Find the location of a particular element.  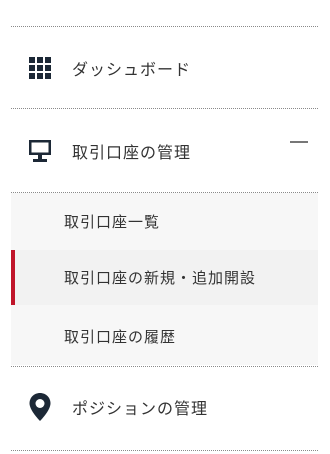

submenu-item-label: 取引口座の履歴 is located at coordinates (120, 336).